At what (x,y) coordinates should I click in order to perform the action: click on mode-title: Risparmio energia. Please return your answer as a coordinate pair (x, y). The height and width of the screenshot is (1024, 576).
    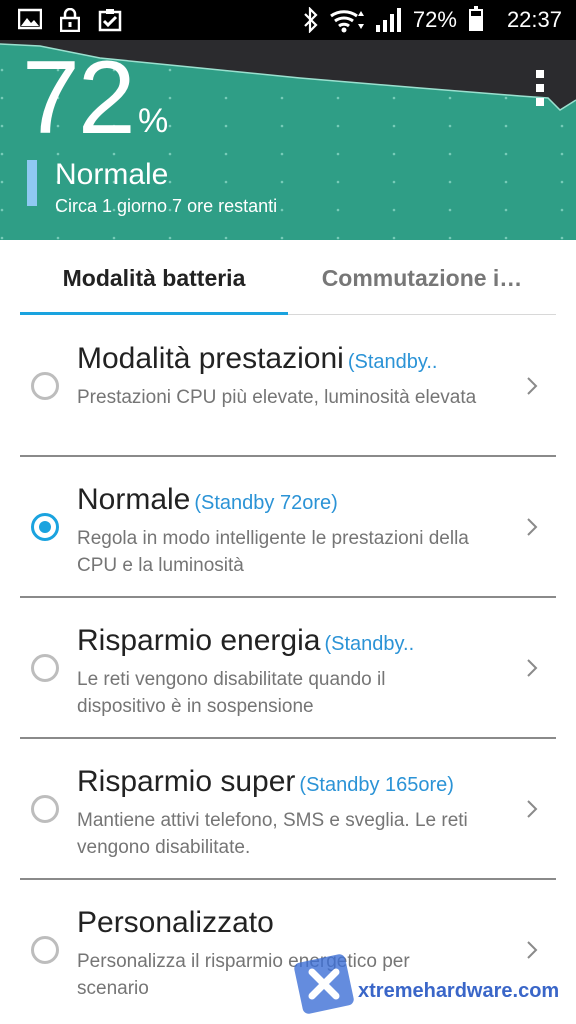
    Looking at the image, I should click on (199, 640).